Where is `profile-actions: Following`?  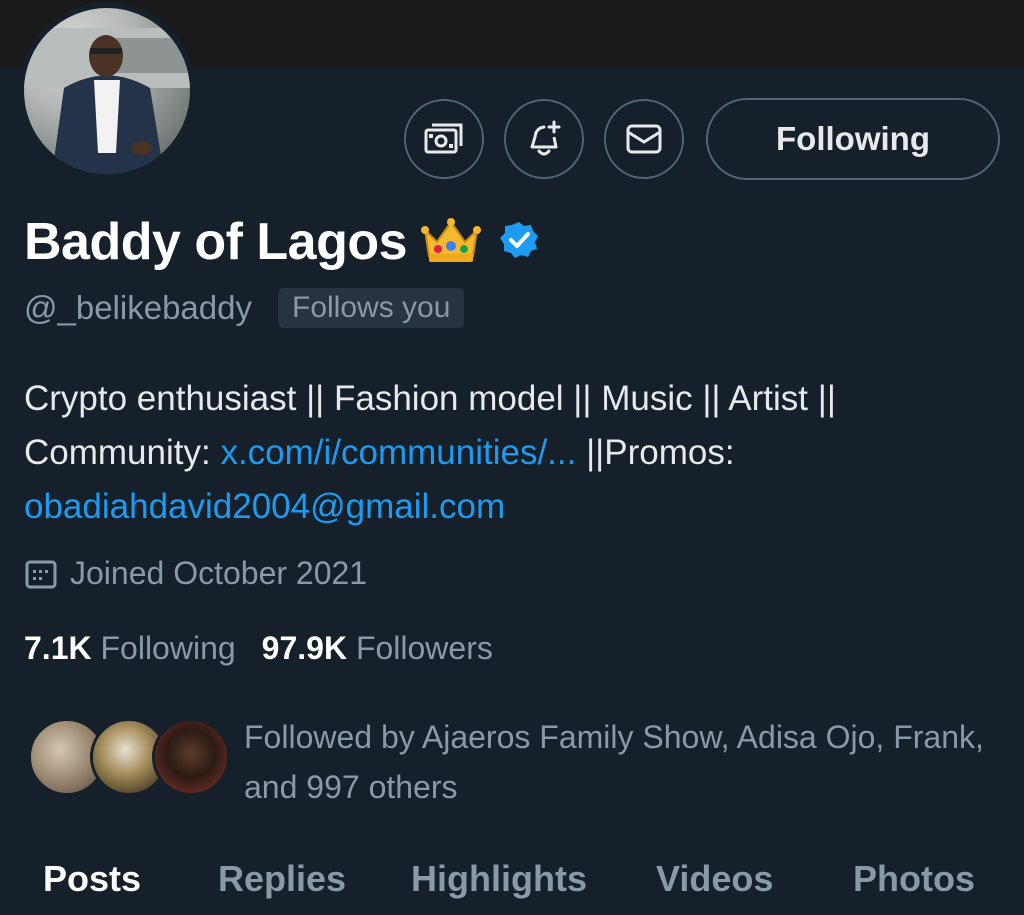 profile-actions: Following is located at coordinates (702, 139).